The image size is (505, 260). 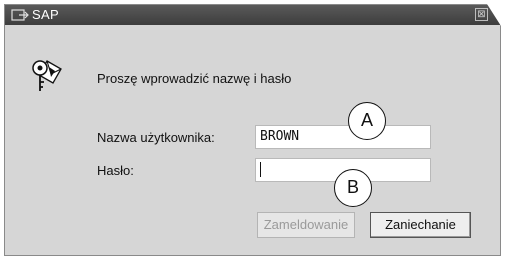 What do you see at coordinates (156, 137) in the screenshot?
I see `username-label: Nazwa użytkownika:` at bounding box center [156, 137].